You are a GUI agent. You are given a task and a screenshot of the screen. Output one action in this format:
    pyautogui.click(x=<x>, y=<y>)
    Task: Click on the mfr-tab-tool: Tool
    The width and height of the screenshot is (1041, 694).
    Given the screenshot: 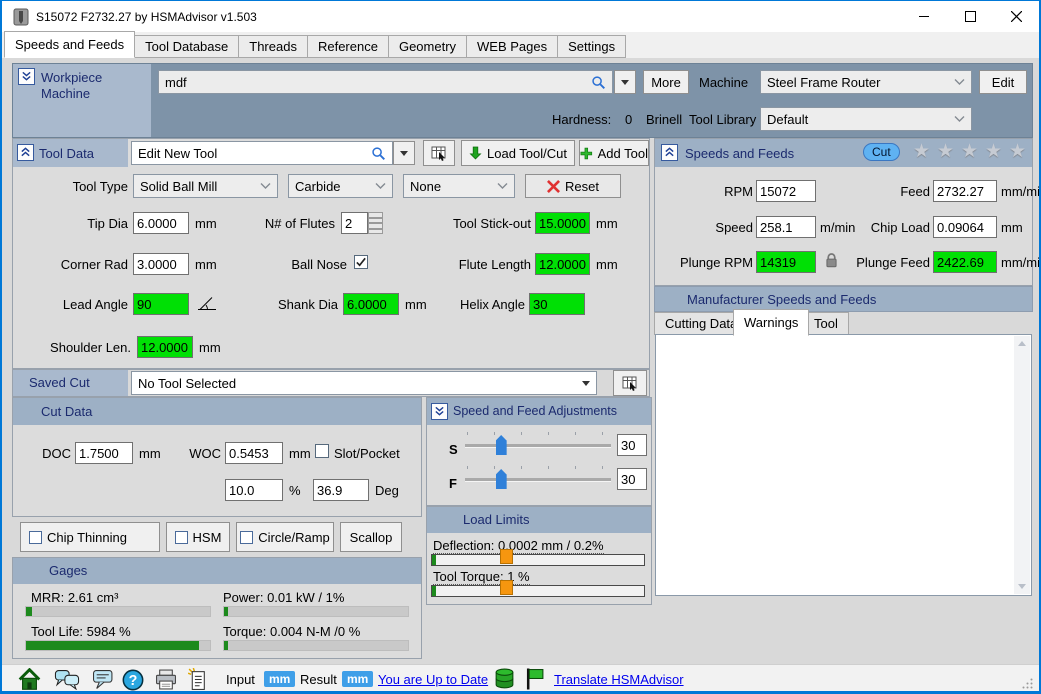 What is the action you would take?
    pyautogui.click(x=826, y=323)
    